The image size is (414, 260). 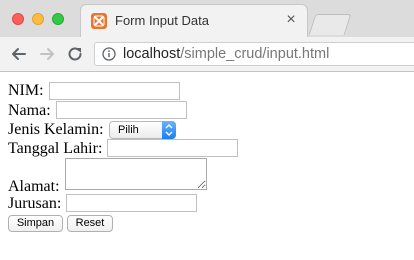 I want to click on nama-row: Nama:, so click(x=29, y=111).